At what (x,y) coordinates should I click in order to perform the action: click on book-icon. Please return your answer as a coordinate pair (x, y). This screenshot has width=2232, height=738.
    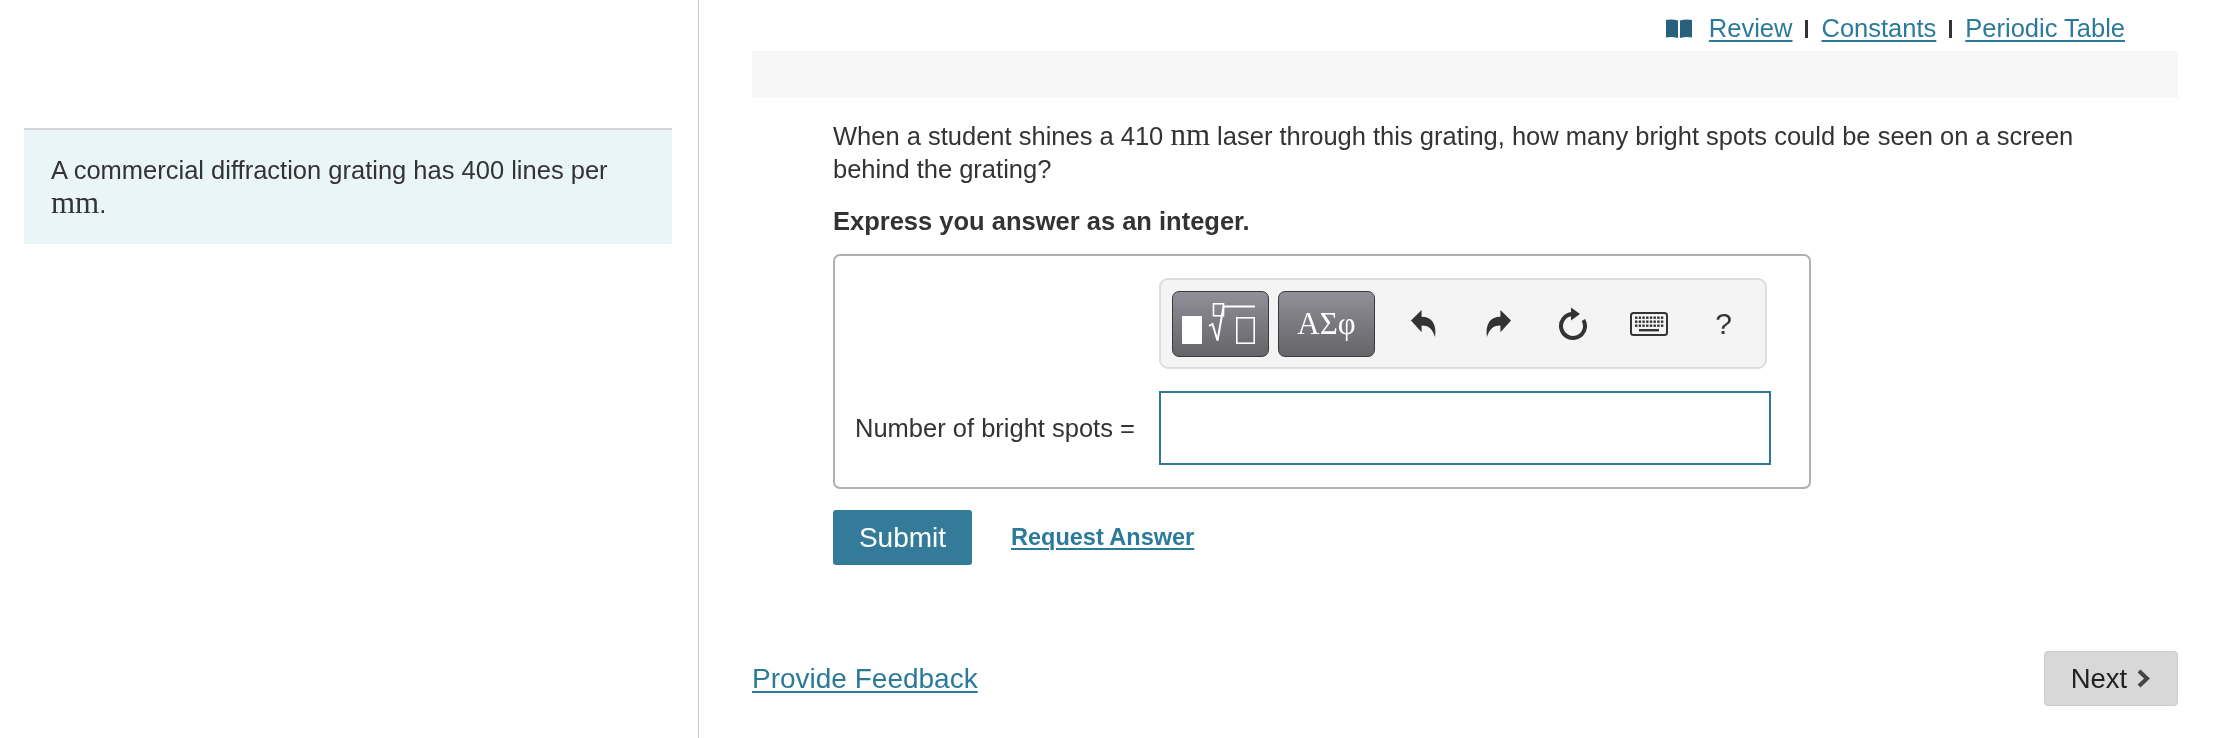
    Looking at the image, I should click on (1678, 28).